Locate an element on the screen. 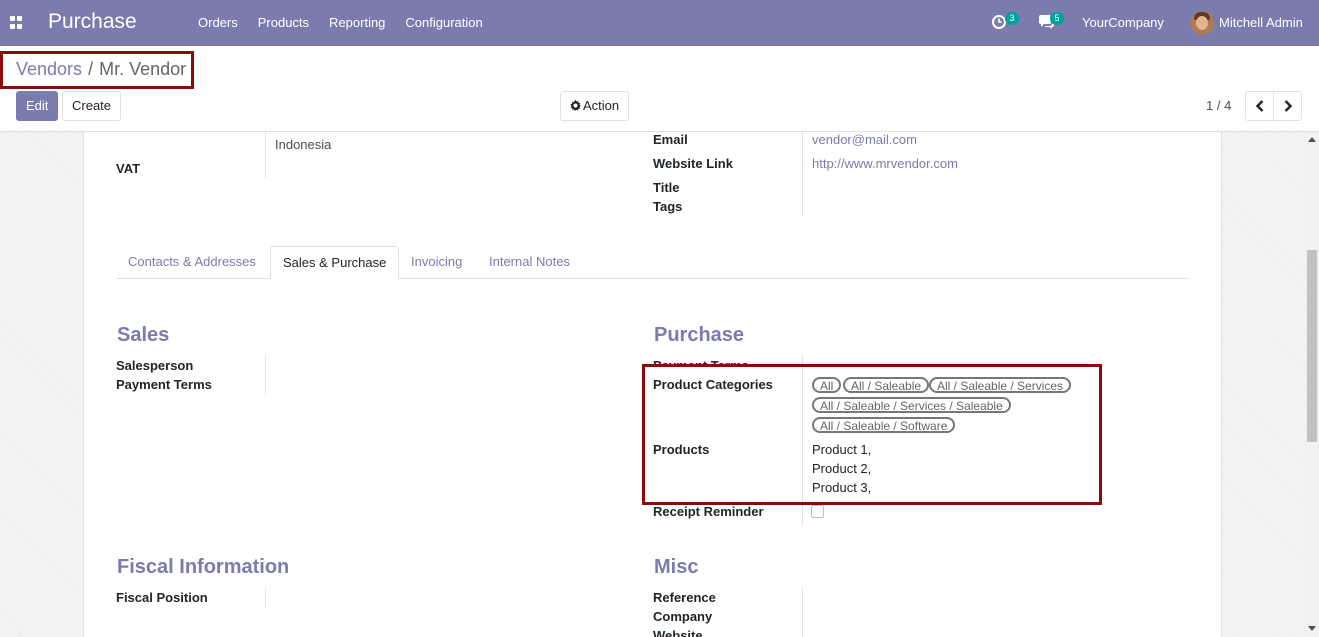 The height and width of the screenshot is (637, 1319). scroll-down-arrow-icon is located at coordinates (1312, 628).